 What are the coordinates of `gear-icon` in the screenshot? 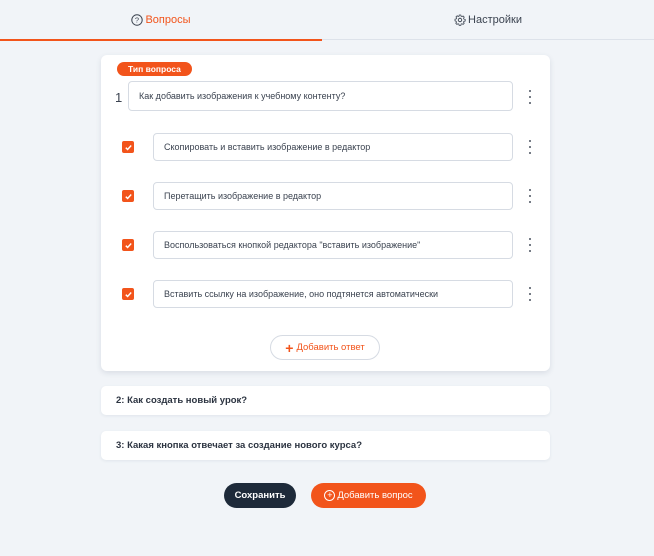 It's located at (460, 20).